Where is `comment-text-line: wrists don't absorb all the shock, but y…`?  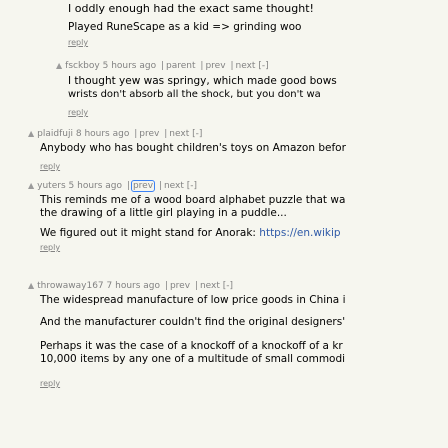
comment-text-line: wrists don't absorb all the shock, but y… is located at coordinates (194, 94).